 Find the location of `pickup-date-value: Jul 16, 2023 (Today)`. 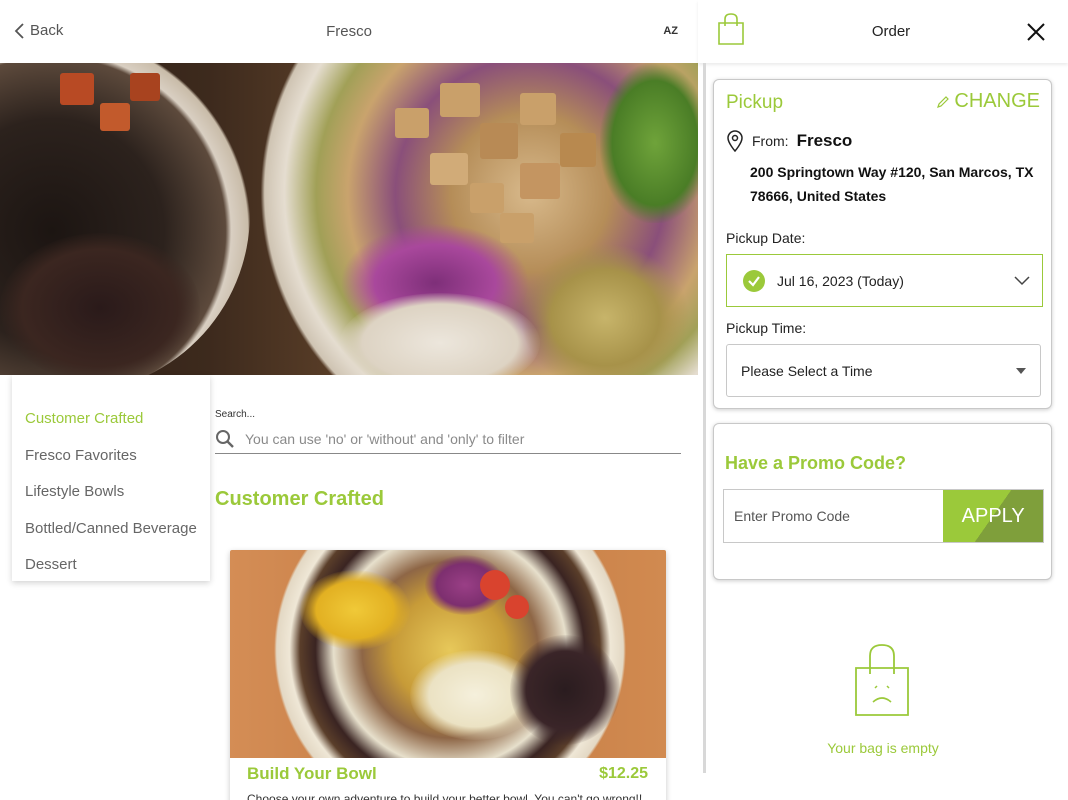

pickup-date-value: Jul 16, 2023 (Today) is located at coordinates (840, 280).